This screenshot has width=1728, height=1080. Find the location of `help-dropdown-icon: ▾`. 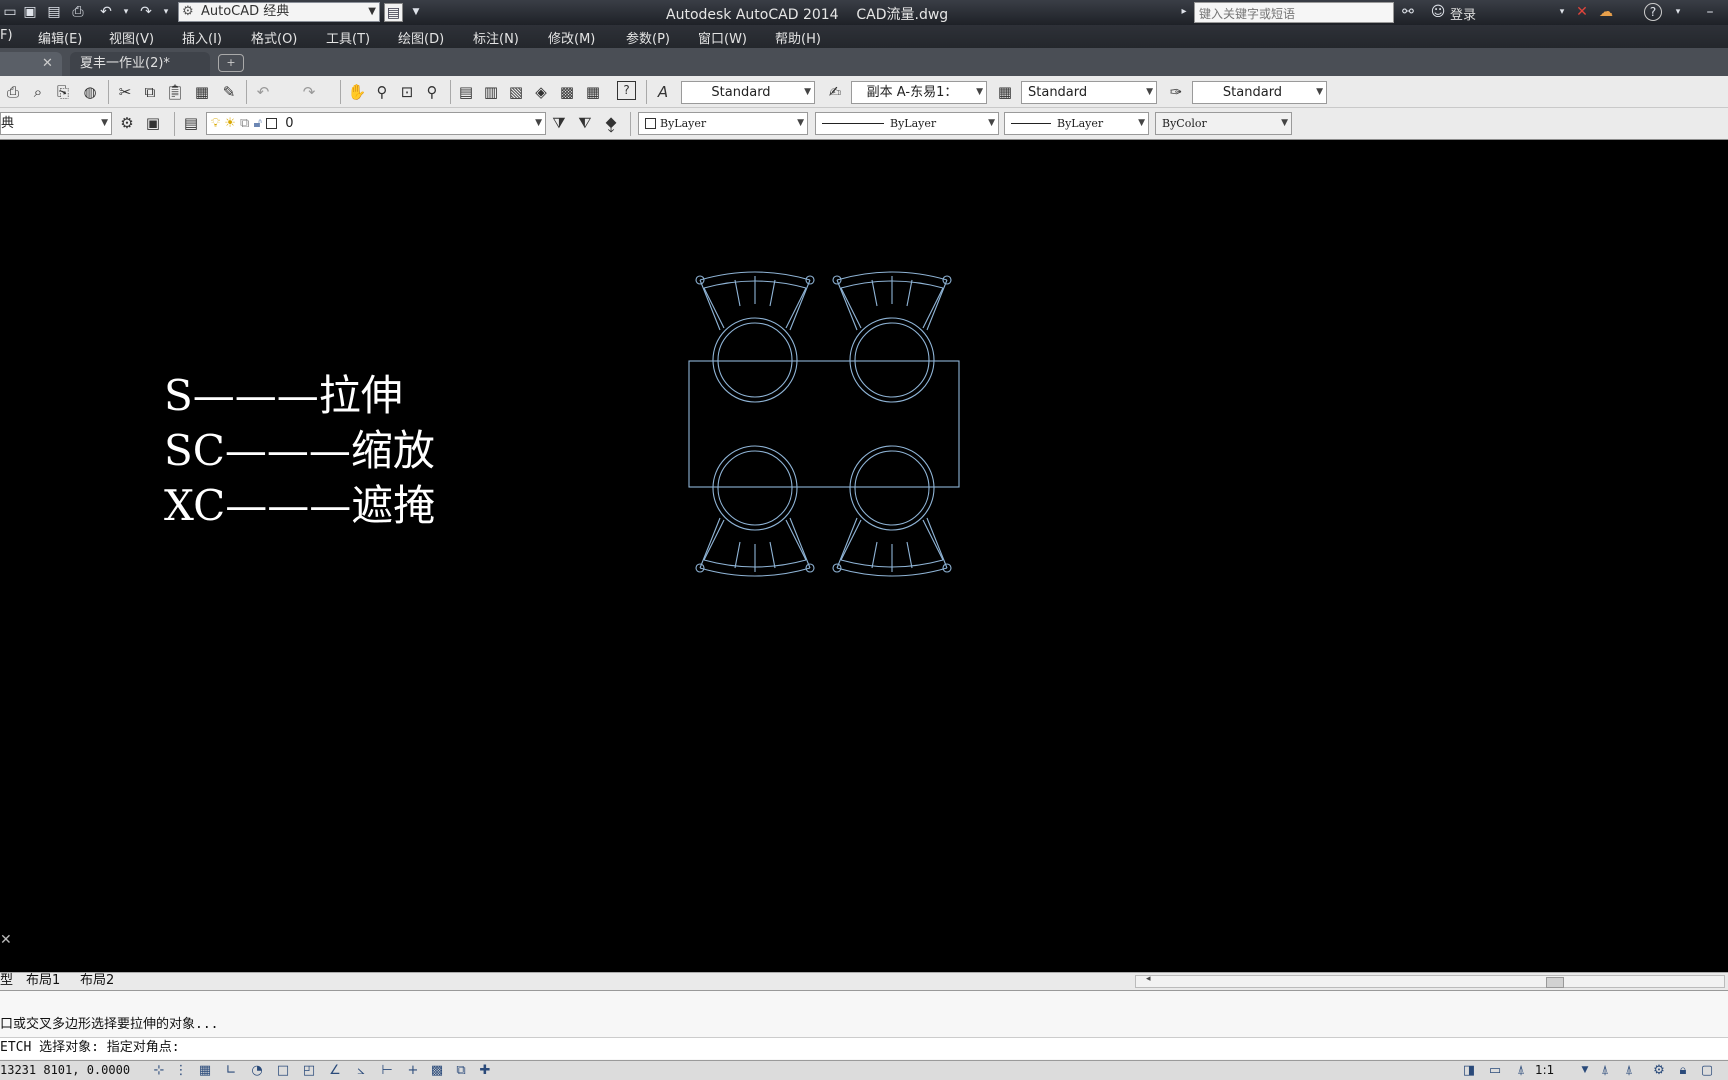

help-dropdown-icon: ▾ is located at coordinates (1678, 12).